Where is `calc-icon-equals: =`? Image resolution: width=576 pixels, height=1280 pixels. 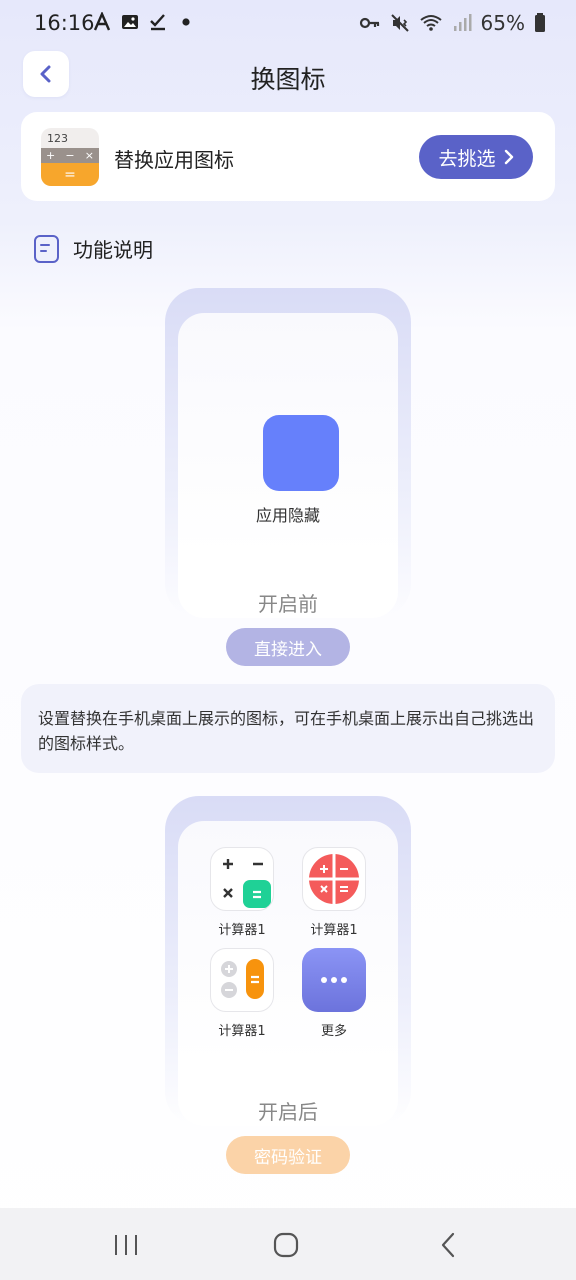 calc-icon-equals: = is located at coordinates (70, 174).